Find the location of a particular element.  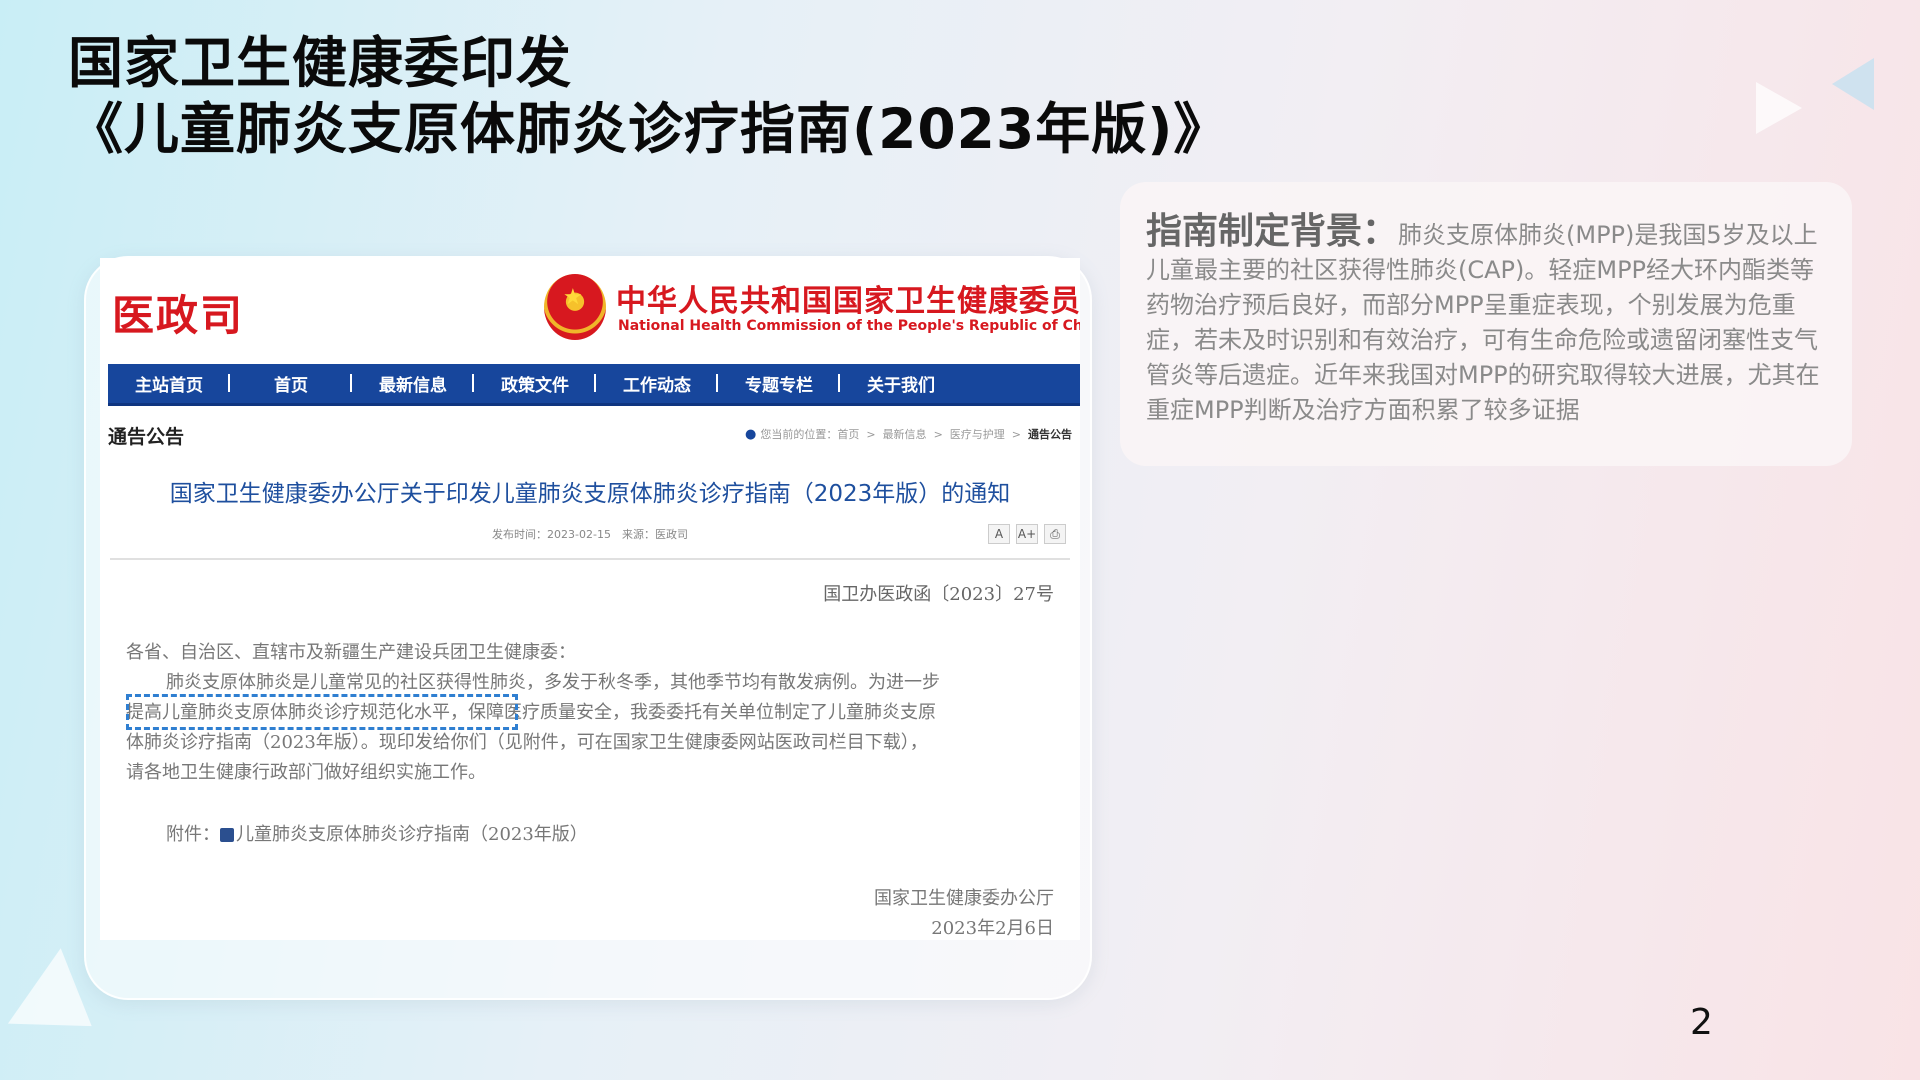

attachment: 附件： 儿童肺炎支原体肺炎诊疗指南（2023年版） is located at coordinates (377, 833).